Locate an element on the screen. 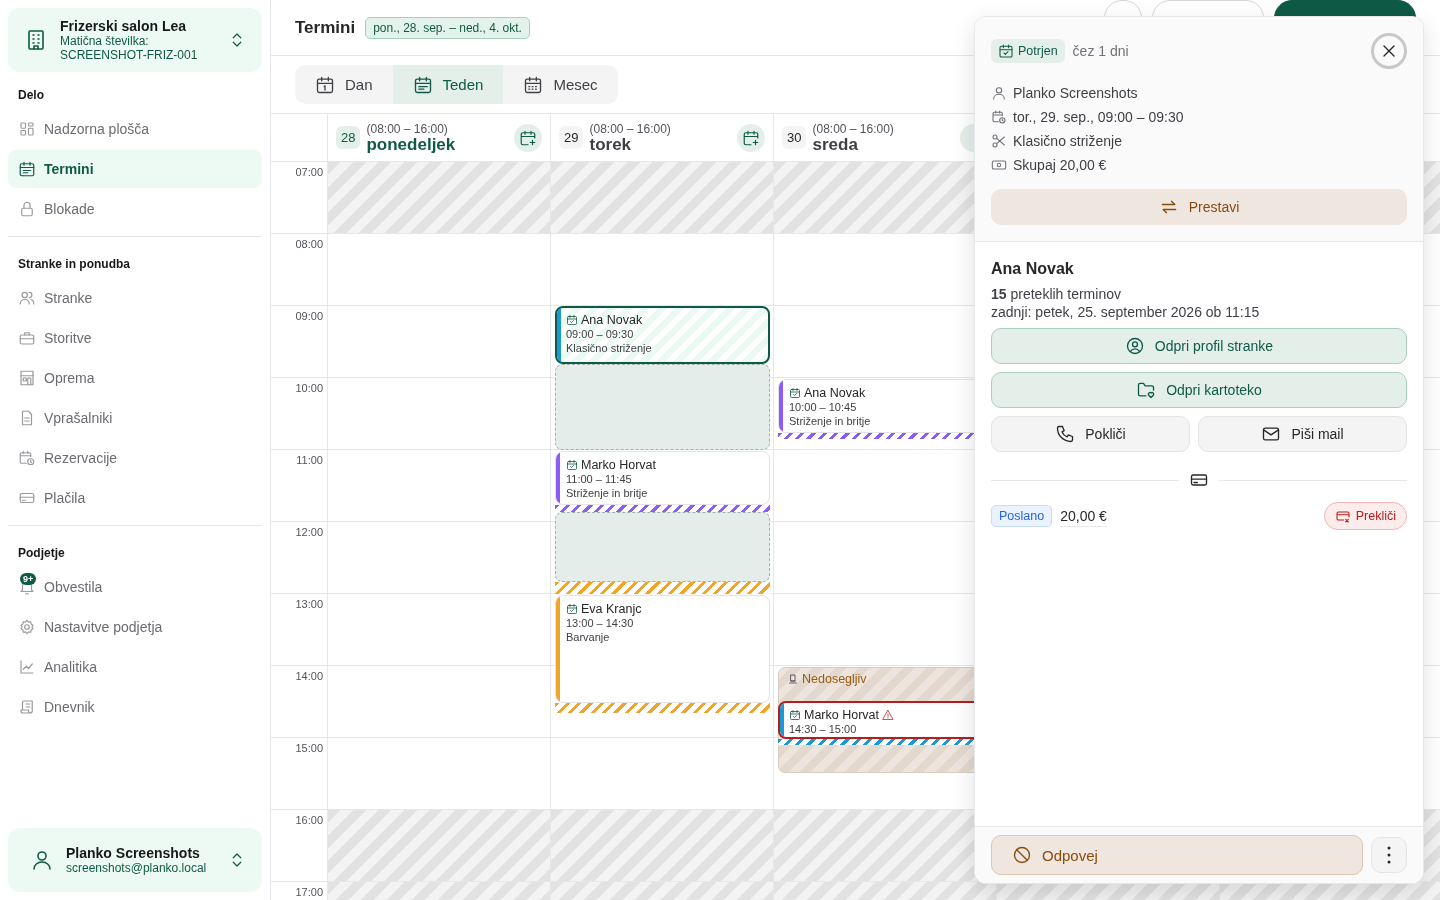 The image size is (1440, 900). hour-label: 16:00 is located at coordinates (309, 820).